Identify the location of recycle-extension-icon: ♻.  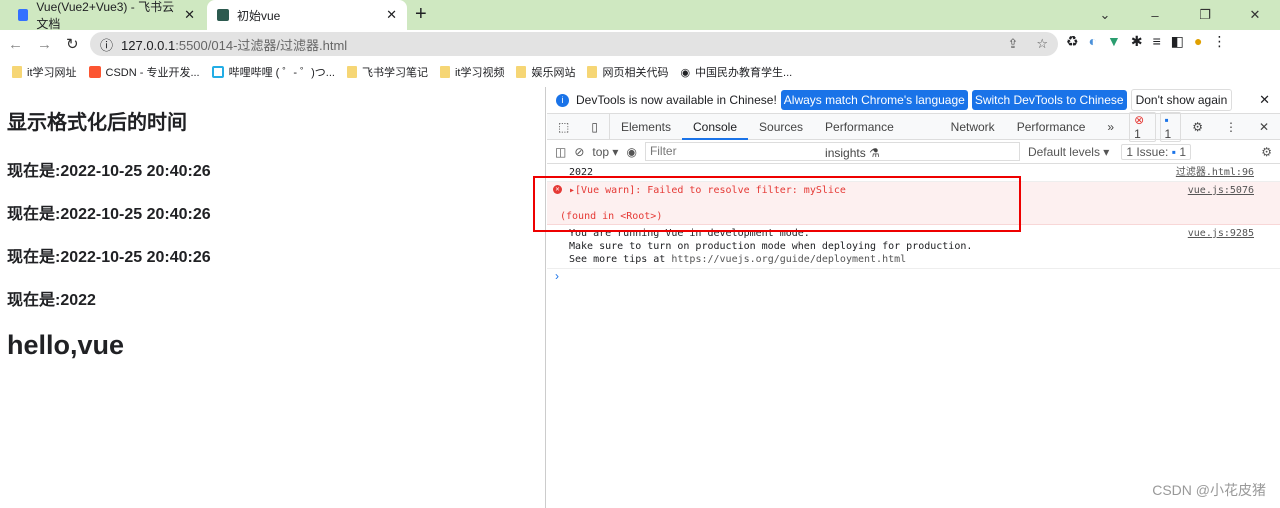
(1072, 41).